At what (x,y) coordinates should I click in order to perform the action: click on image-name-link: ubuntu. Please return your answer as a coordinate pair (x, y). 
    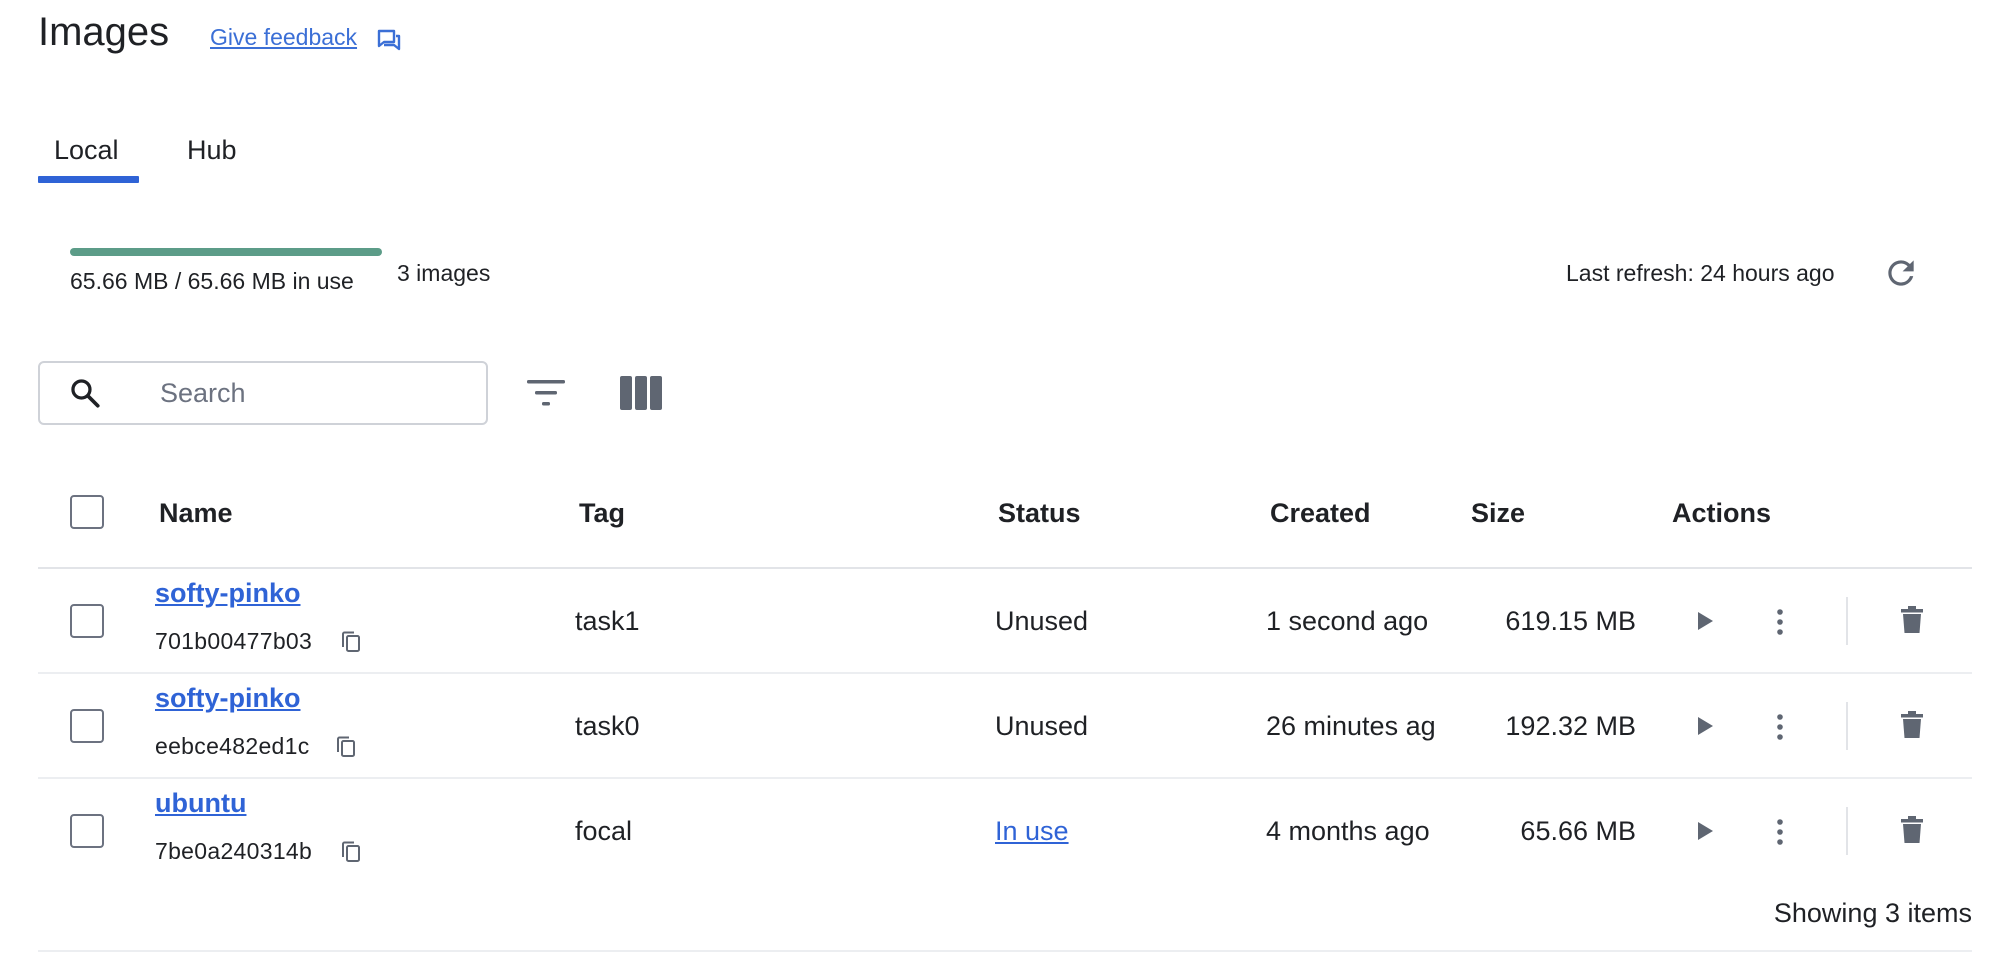
    Looking at the image, I should click on (200, 803).